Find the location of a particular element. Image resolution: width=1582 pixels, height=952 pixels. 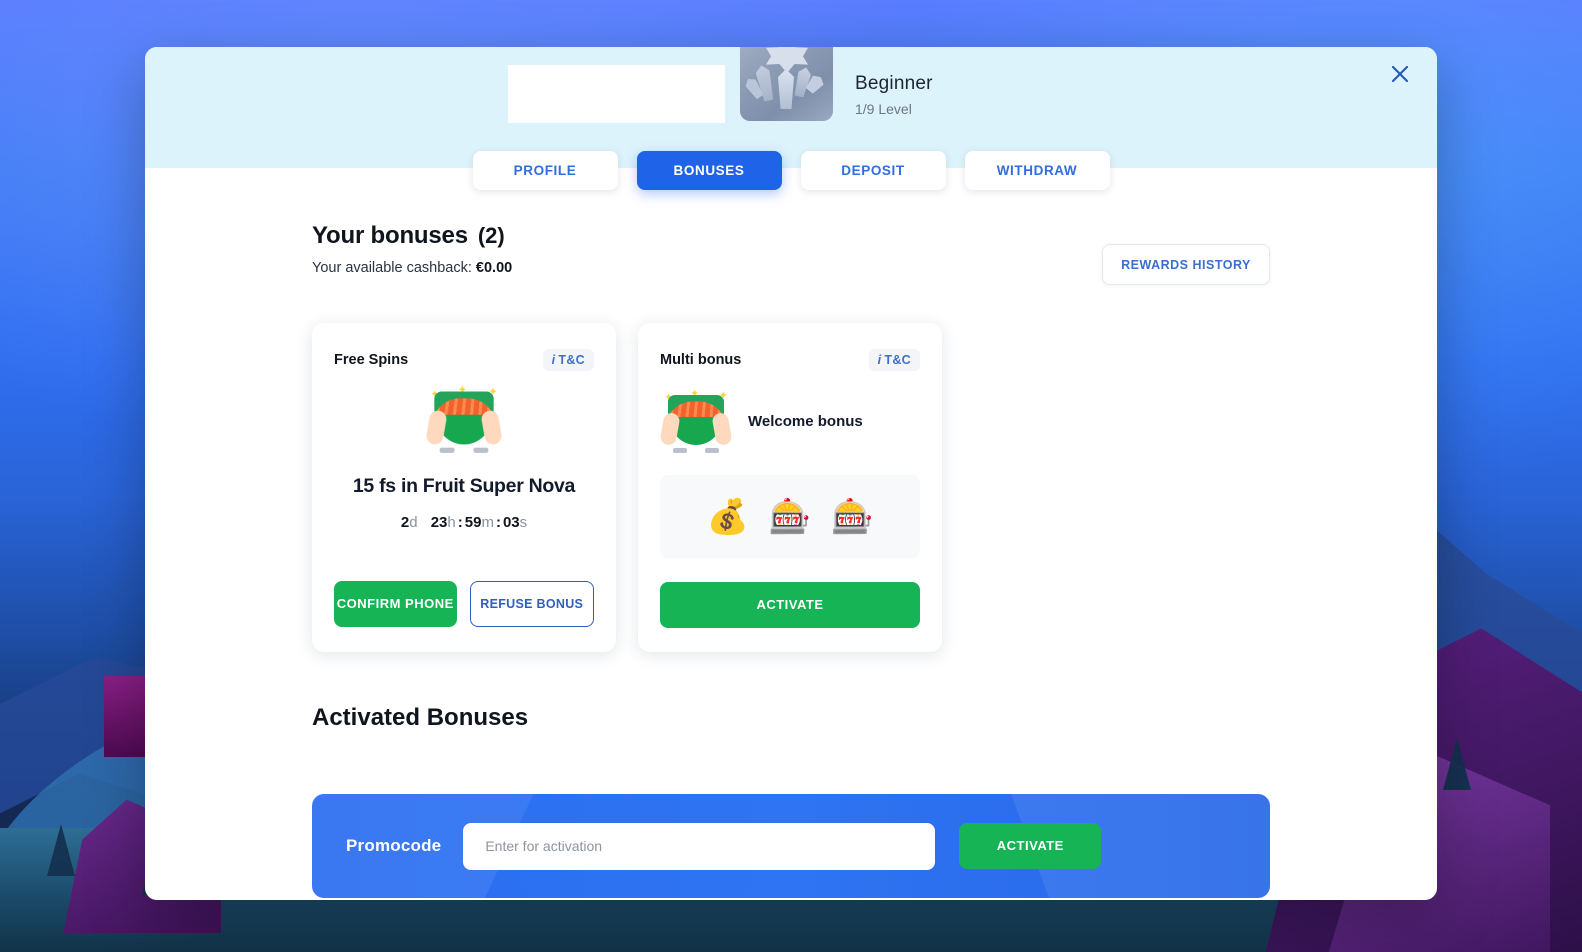

tab-bonuses: BONUSES is located at coordinates (709, 170).